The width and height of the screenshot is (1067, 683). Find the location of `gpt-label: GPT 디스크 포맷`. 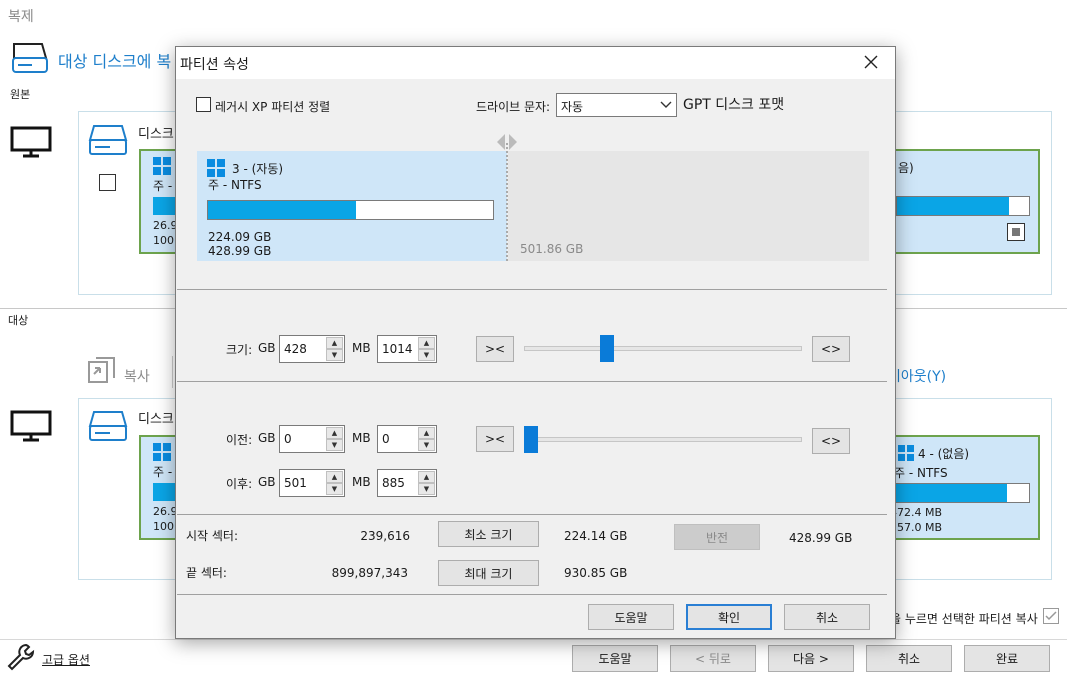

gpt-label: GPT 디스크 포맷 is located at coordinates (734, 105).